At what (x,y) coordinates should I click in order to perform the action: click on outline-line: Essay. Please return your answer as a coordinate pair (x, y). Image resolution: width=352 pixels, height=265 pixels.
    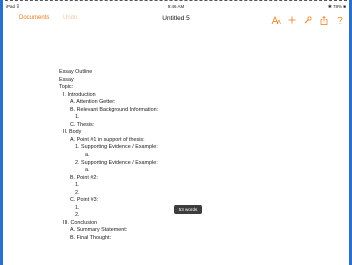
    Looking at the image, I should click on (66, 79).